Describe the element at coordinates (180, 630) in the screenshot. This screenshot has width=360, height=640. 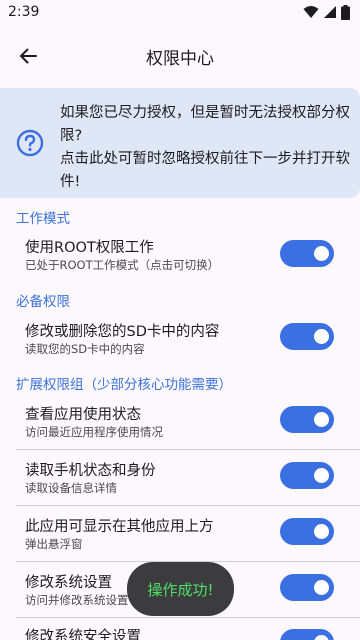
I see `list-item-secure-settings: 修改系统安全设置` at that location.